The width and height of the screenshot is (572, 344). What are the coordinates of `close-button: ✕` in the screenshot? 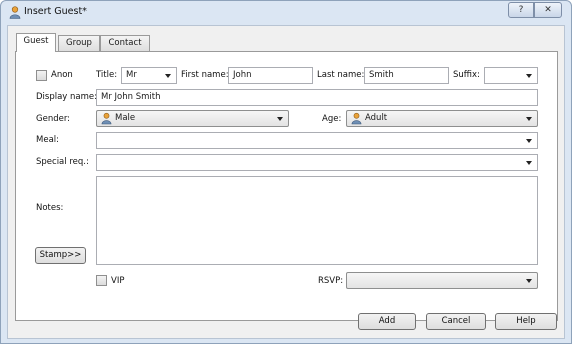 It's located at (548, 10).